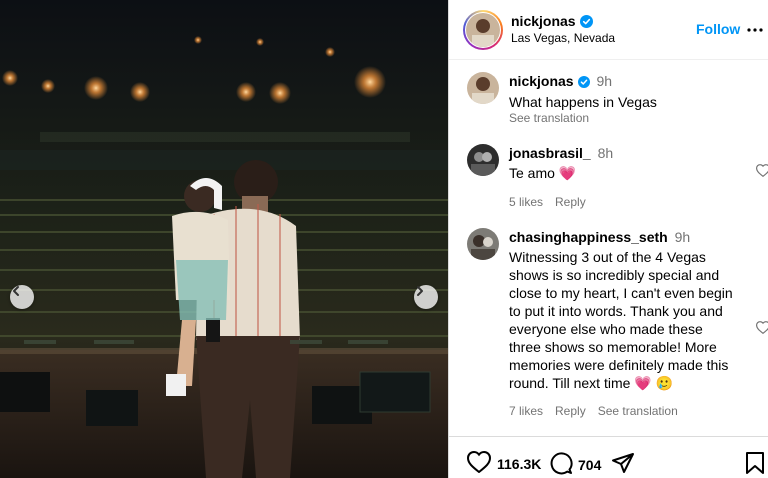 This screenshot has height=478, width=768. I want to click on comment-action: 704, so click(575, 464).